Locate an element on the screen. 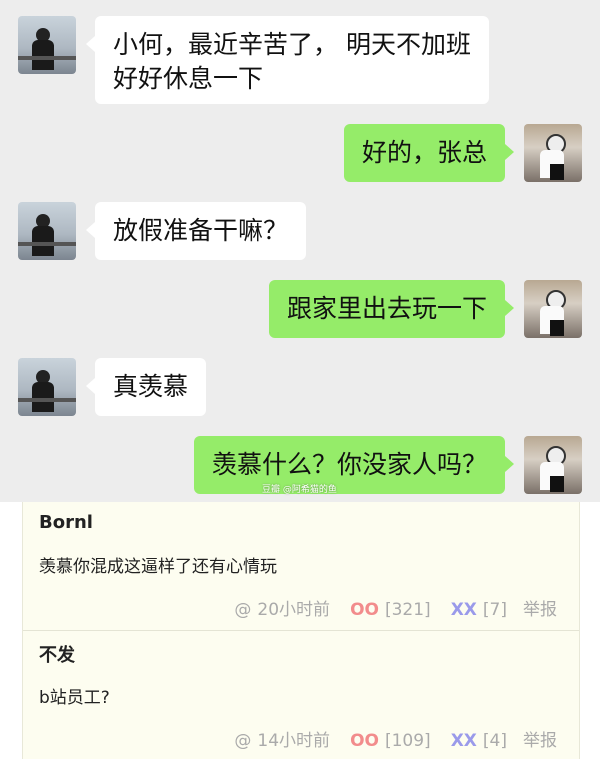  message-line: 好的，张总 is located at coordinates (424, 152).